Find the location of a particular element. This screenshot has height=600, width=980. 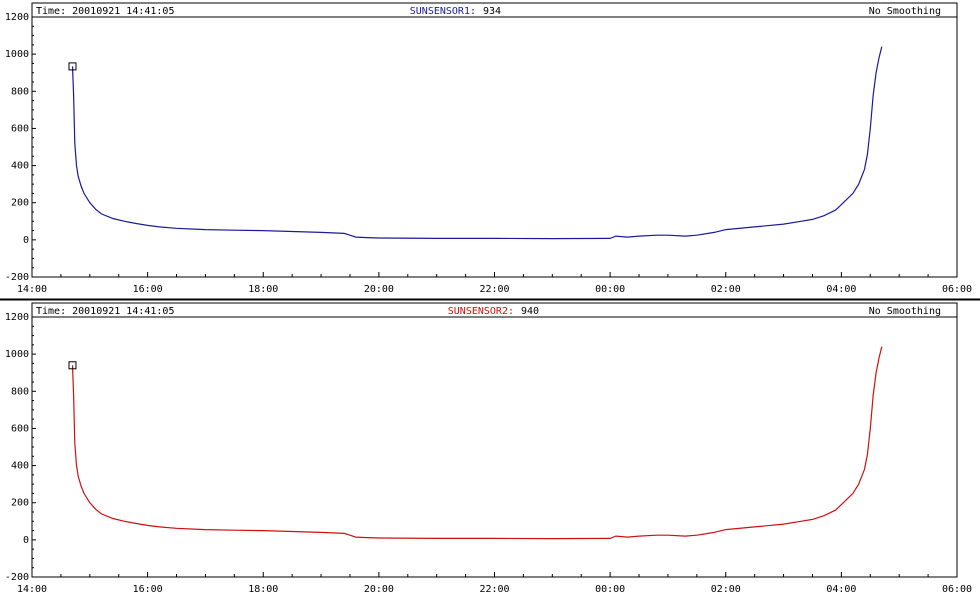

sensor-value: 934 is located at coordinates (492, 11).